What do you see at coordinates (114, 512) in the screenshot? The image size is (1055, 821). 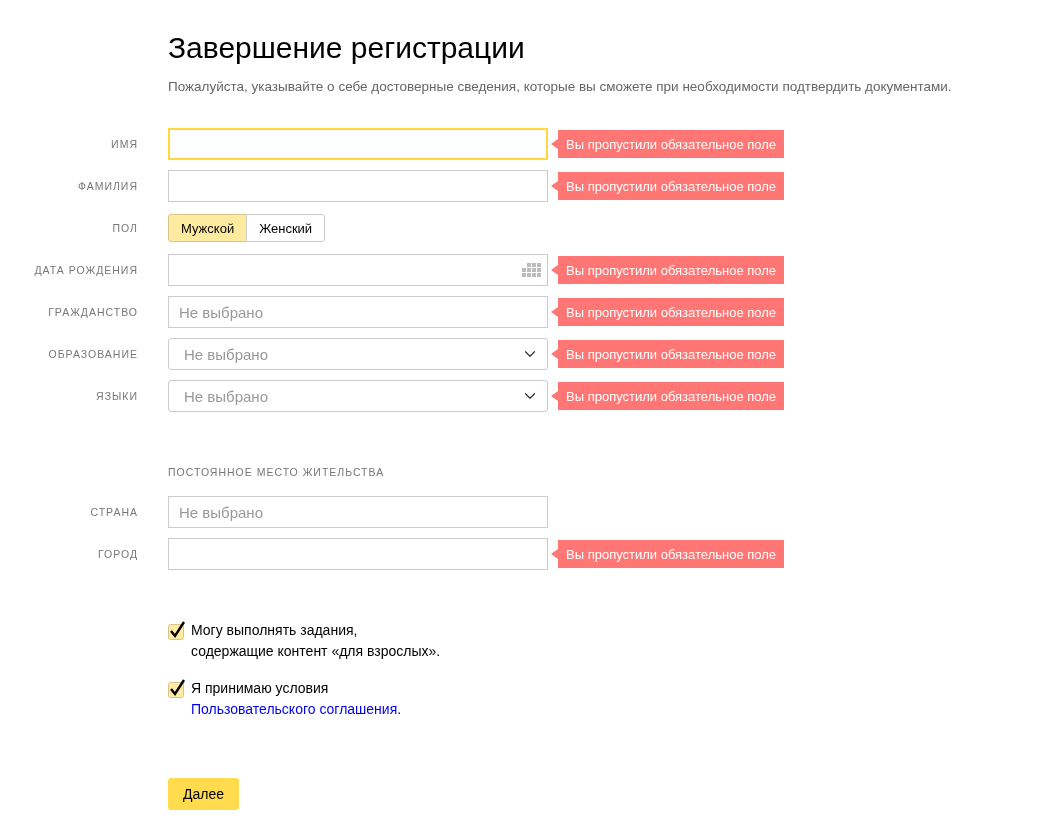 I see `field-label: СТРАНА` at bounding box center [114, 512].